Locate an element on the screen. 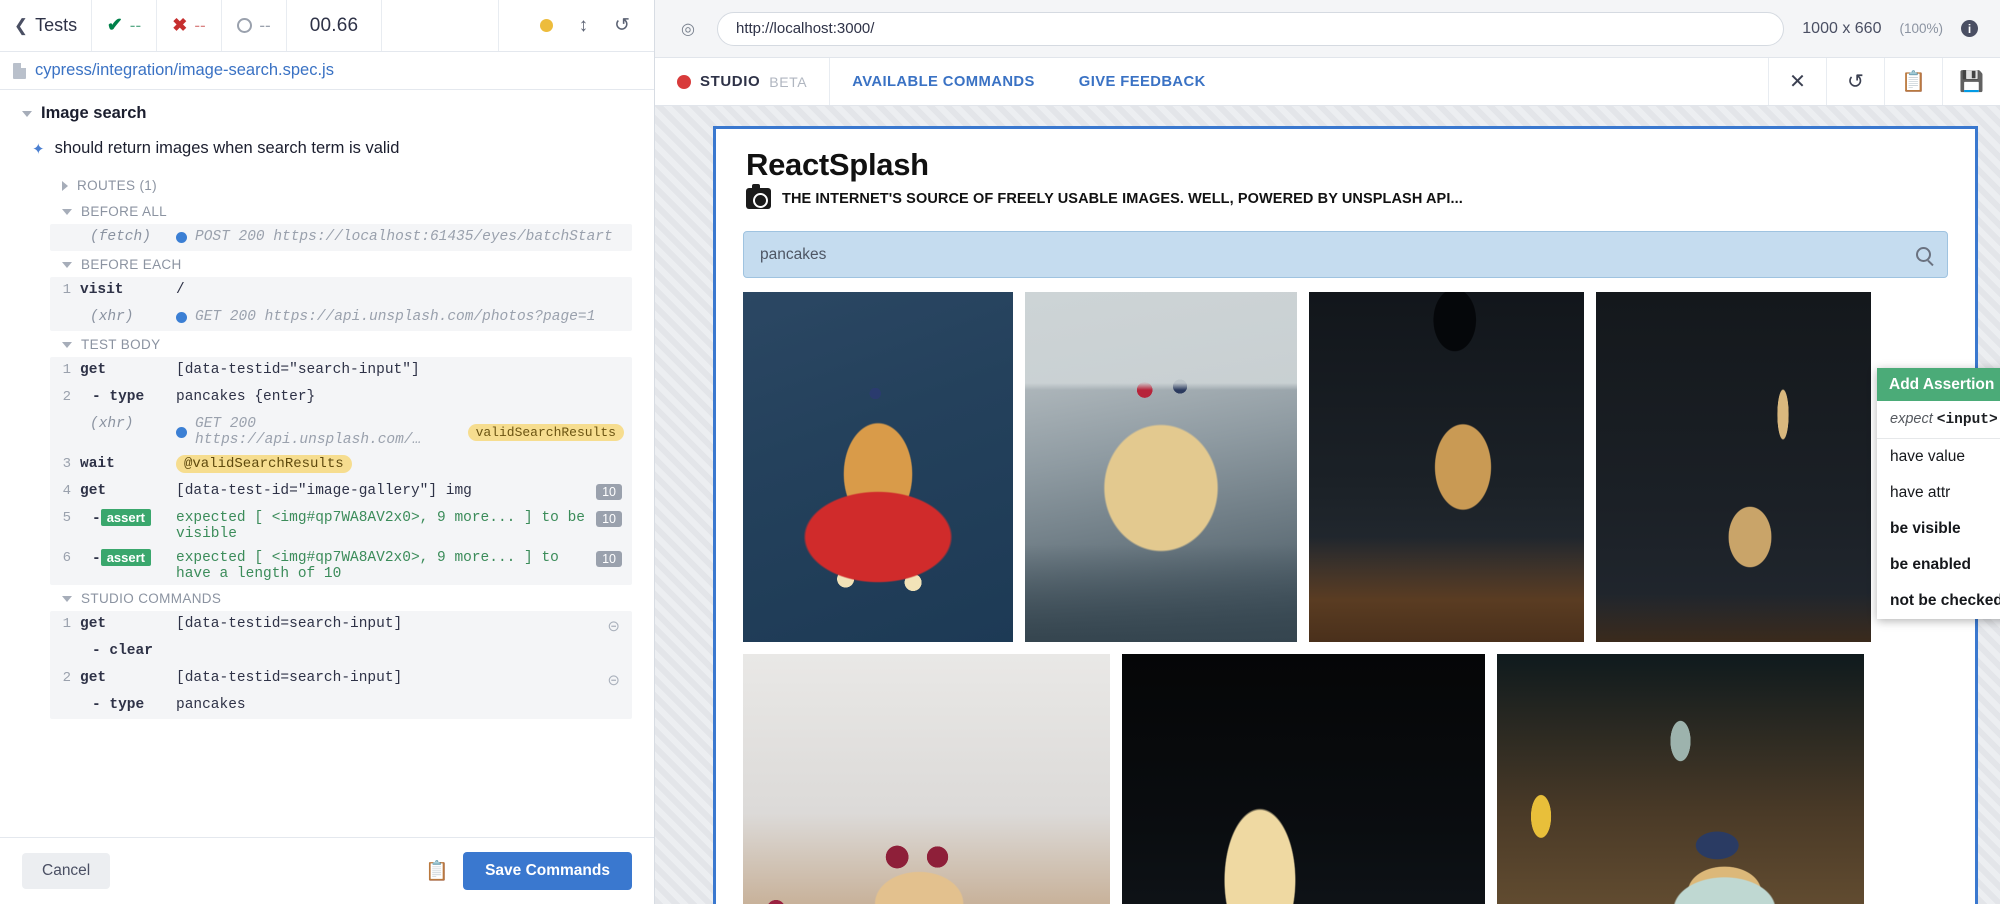 The image size is (2000, 904). command-dash: - is located at coordinates (96, 519).